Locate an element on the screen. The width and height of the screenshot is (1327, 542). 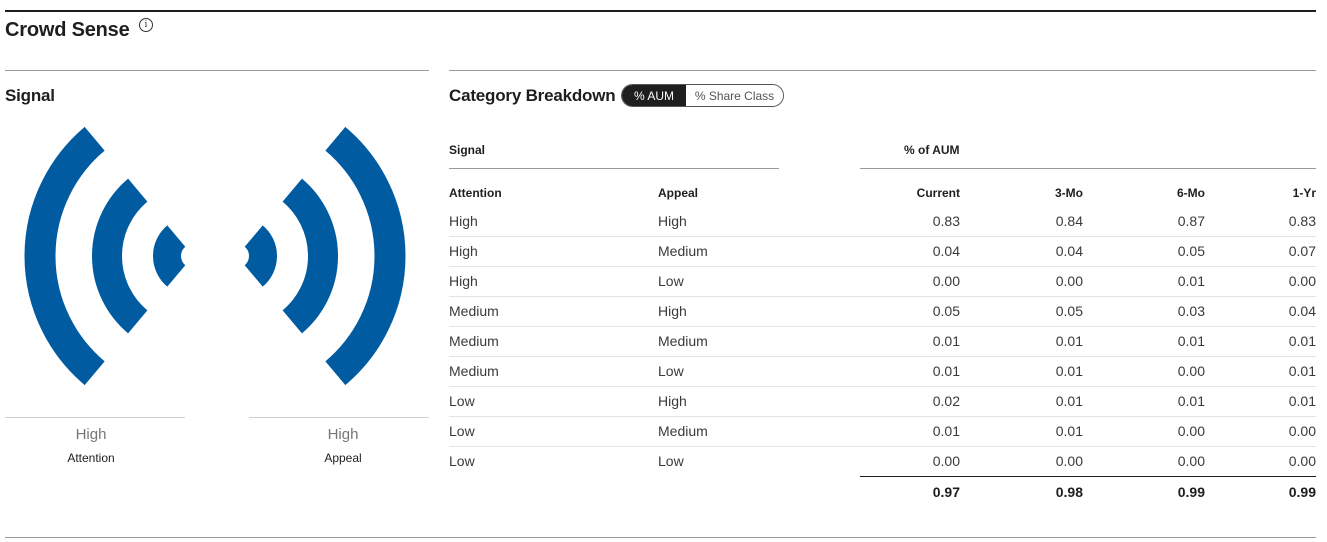
appeal-arc-outer is located at coordinates (365, 256).